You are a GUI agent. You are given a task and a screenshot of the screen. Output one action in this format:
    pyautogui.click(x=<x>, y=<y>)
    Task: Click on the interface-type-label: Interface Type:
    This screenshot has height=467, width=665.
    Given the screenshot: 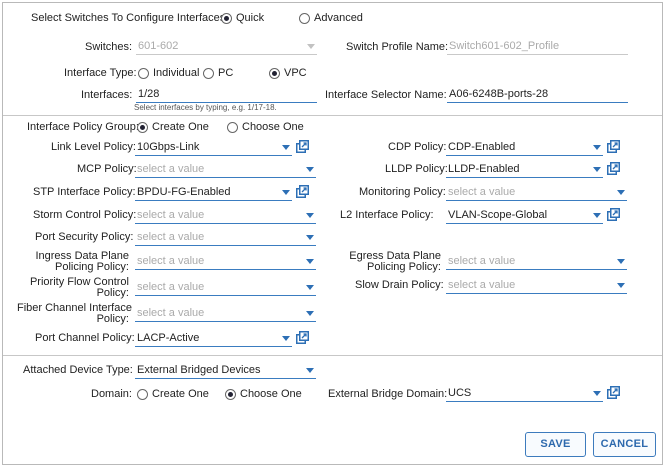 What is the action you would take?
    pyautogui.click(x=100, y=73)
    